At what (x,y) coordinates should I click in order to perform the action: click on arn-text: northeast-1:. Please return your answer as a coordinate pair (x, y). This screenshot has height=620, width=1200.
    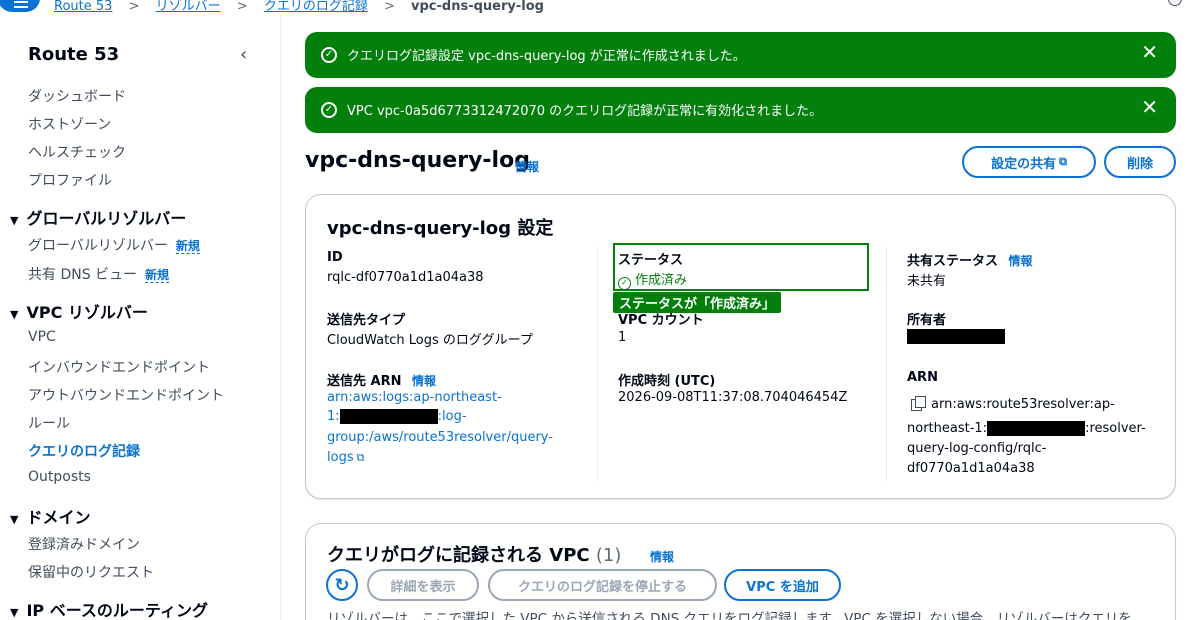
    Looking at the image, I should click on (947, 428).